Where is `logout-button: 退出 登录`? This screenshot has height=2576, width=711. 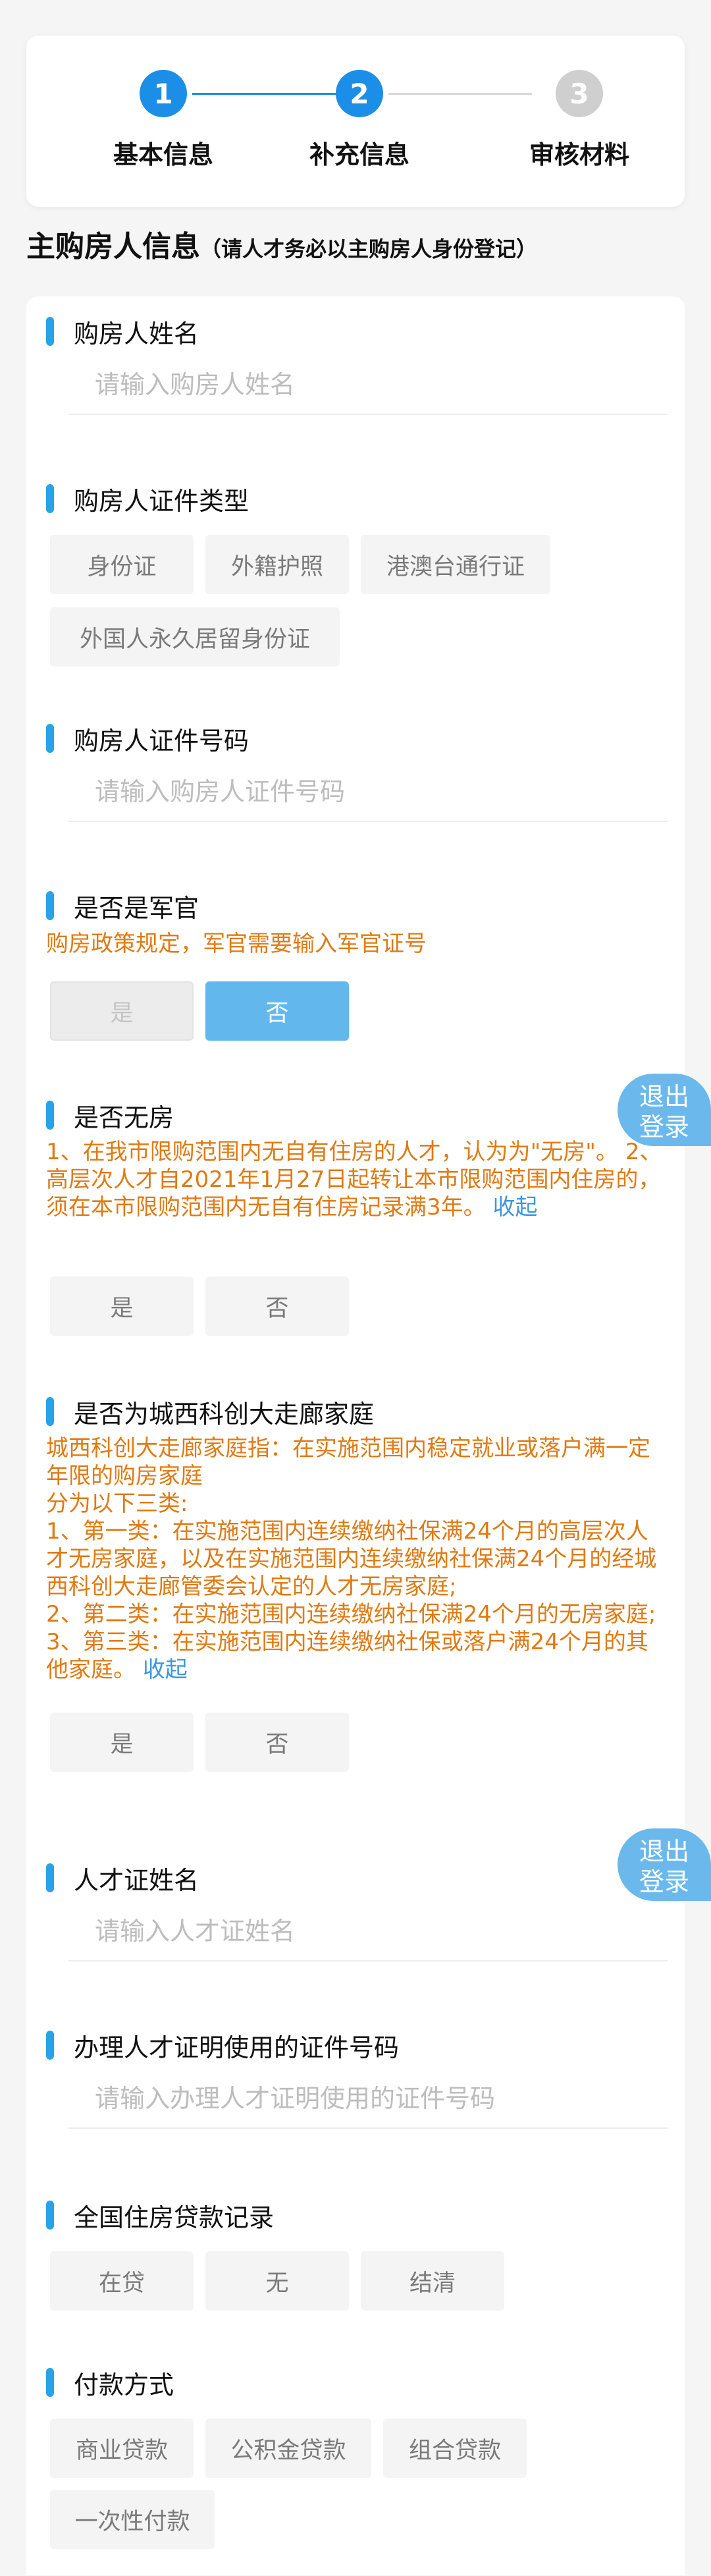
logout-button: 退出 登录 is located at coordinates (664, 1110).